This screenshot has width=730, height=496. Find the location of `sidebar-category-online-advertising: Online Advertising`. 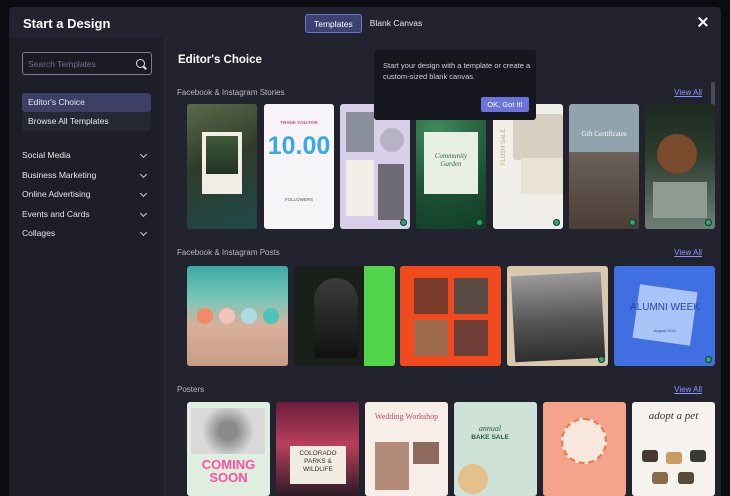

sidebar-category-online-advertising: Online Advertising is located at coordinates (85, 196).